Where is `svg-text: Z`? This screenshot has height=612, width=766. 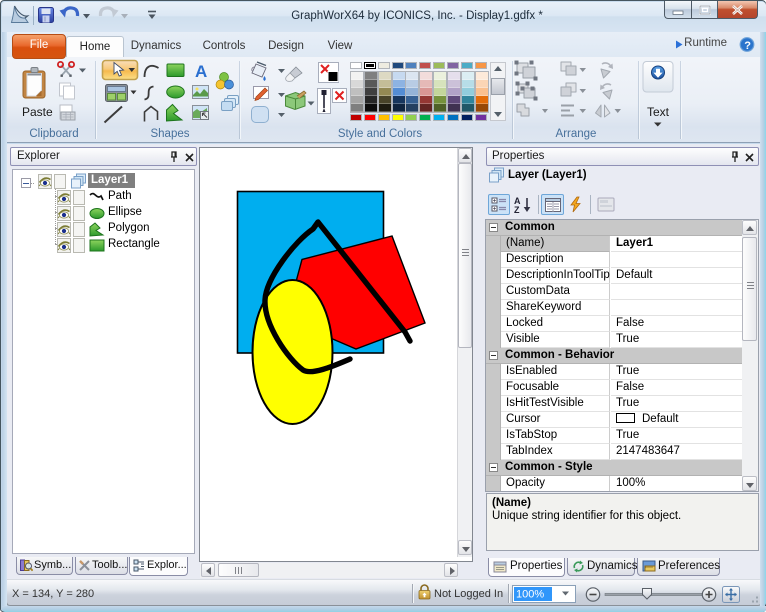
svg-text: Z is located at coordinates (517, 209).